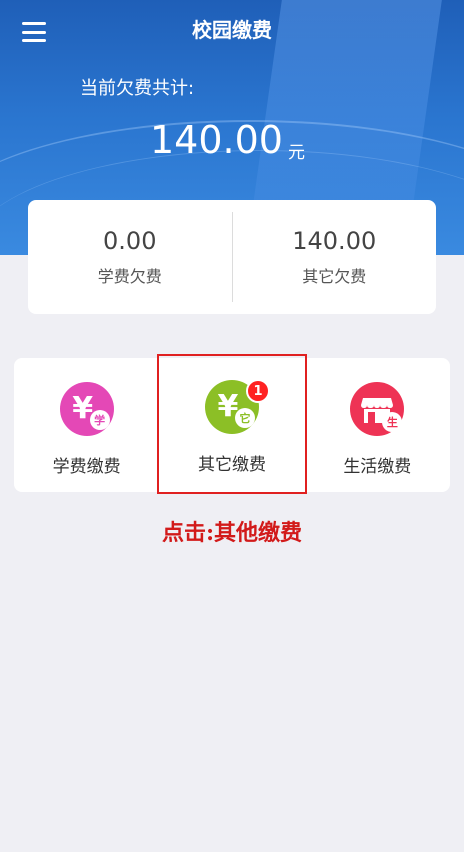 The width and height of the screenshot is (464, 852). I want to click on other-debt-label: 其它欠费, so click(334, 276).